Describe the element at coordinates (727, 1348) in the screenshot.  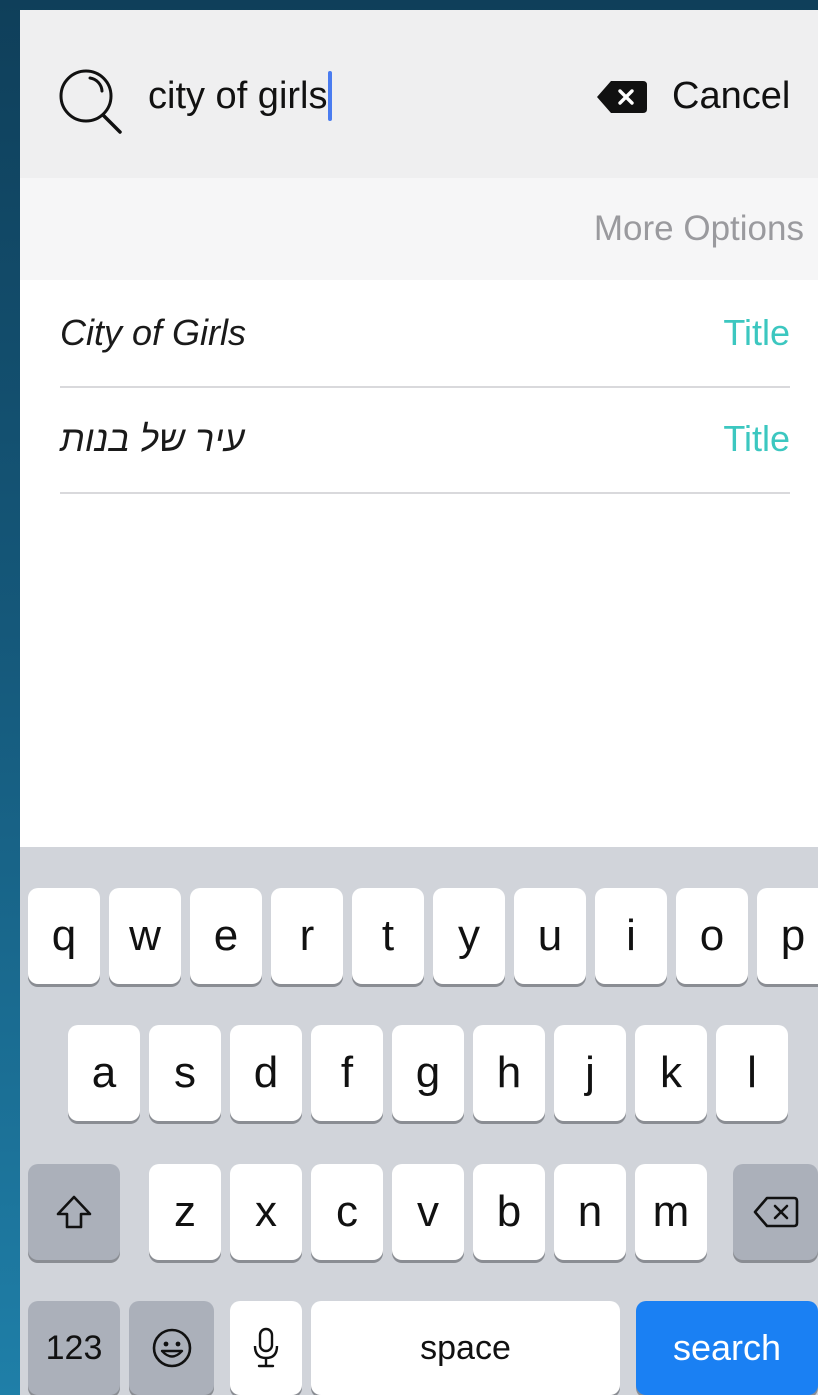
I see `search-key: search` at that location.